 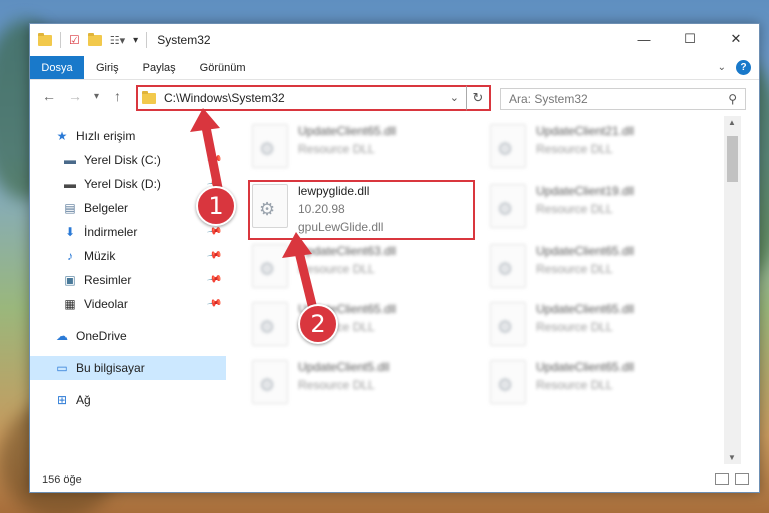 I want to click on sidebar-item-pictures: ▣ Resimler 📌, so click(x=128, y=280).